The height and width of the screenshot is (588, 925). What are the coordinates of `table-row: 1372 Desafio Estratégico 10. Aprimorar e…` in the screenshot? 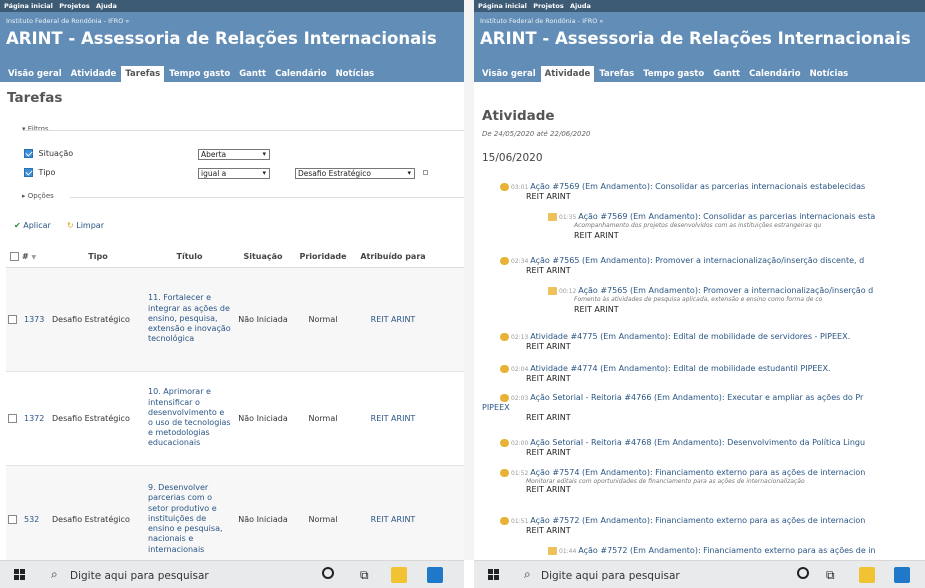 It's located at (235, 418).